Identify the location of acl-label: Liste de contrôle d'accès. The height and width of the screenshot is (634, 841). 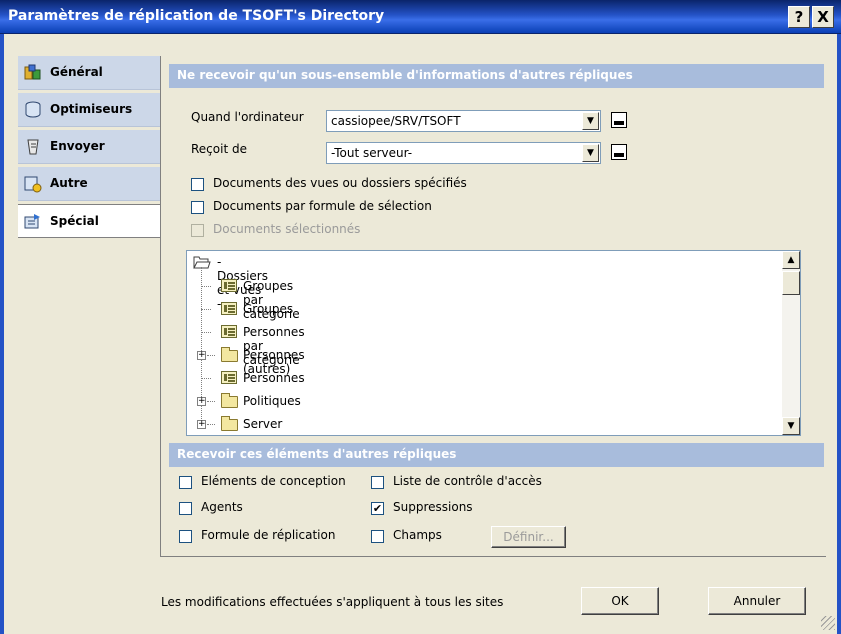
(467, 481).